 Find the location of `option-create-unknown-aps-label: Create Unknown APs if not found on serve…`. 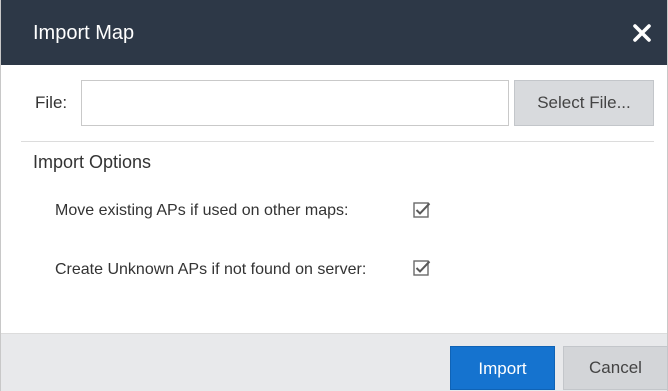

option-create-unknown-aps-label: Create Unknown APs if not found on serve… is located at coordinates (211, 269).